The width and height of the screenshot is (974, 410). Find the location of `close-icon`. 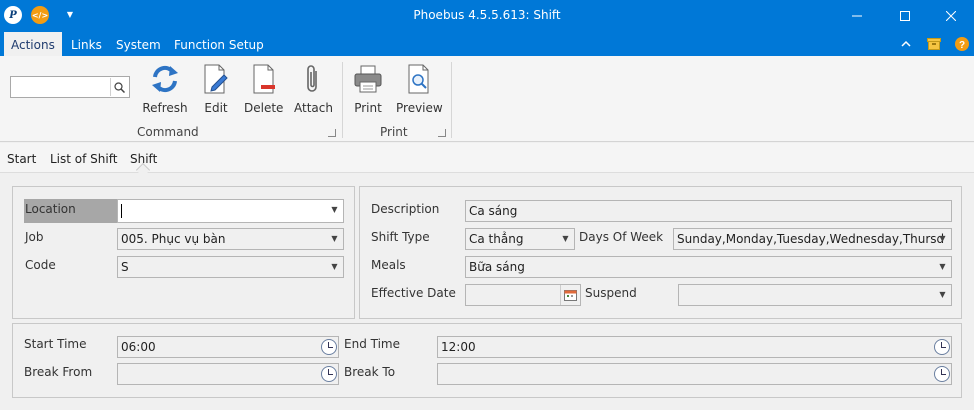

close-icon is located at coordinates (951, 16).